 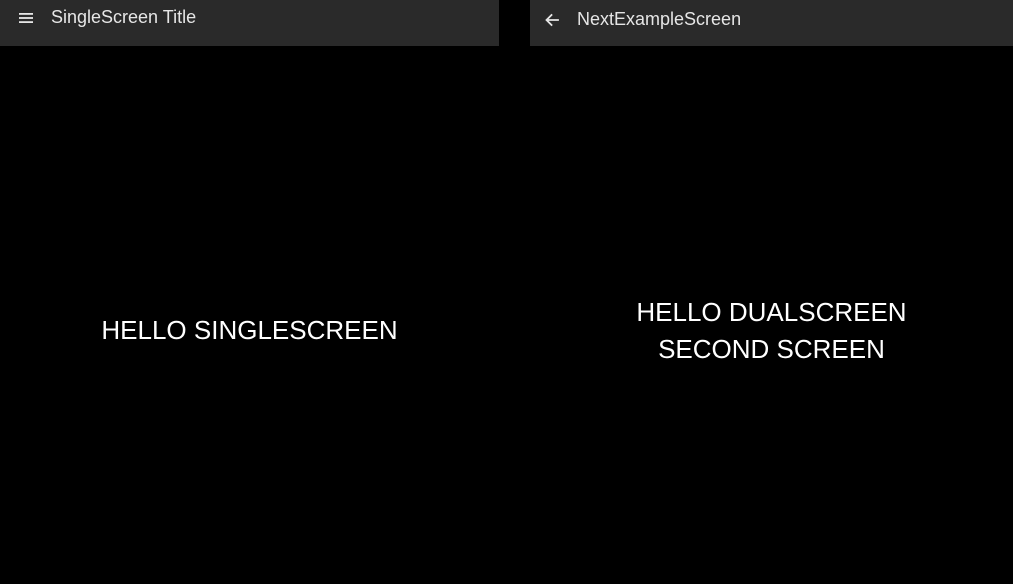 What do you see at coordinates (771, 349) in the screenshot?
I see `second-screen-text: SECOND SCREEN` at bounding box center [771, 349].